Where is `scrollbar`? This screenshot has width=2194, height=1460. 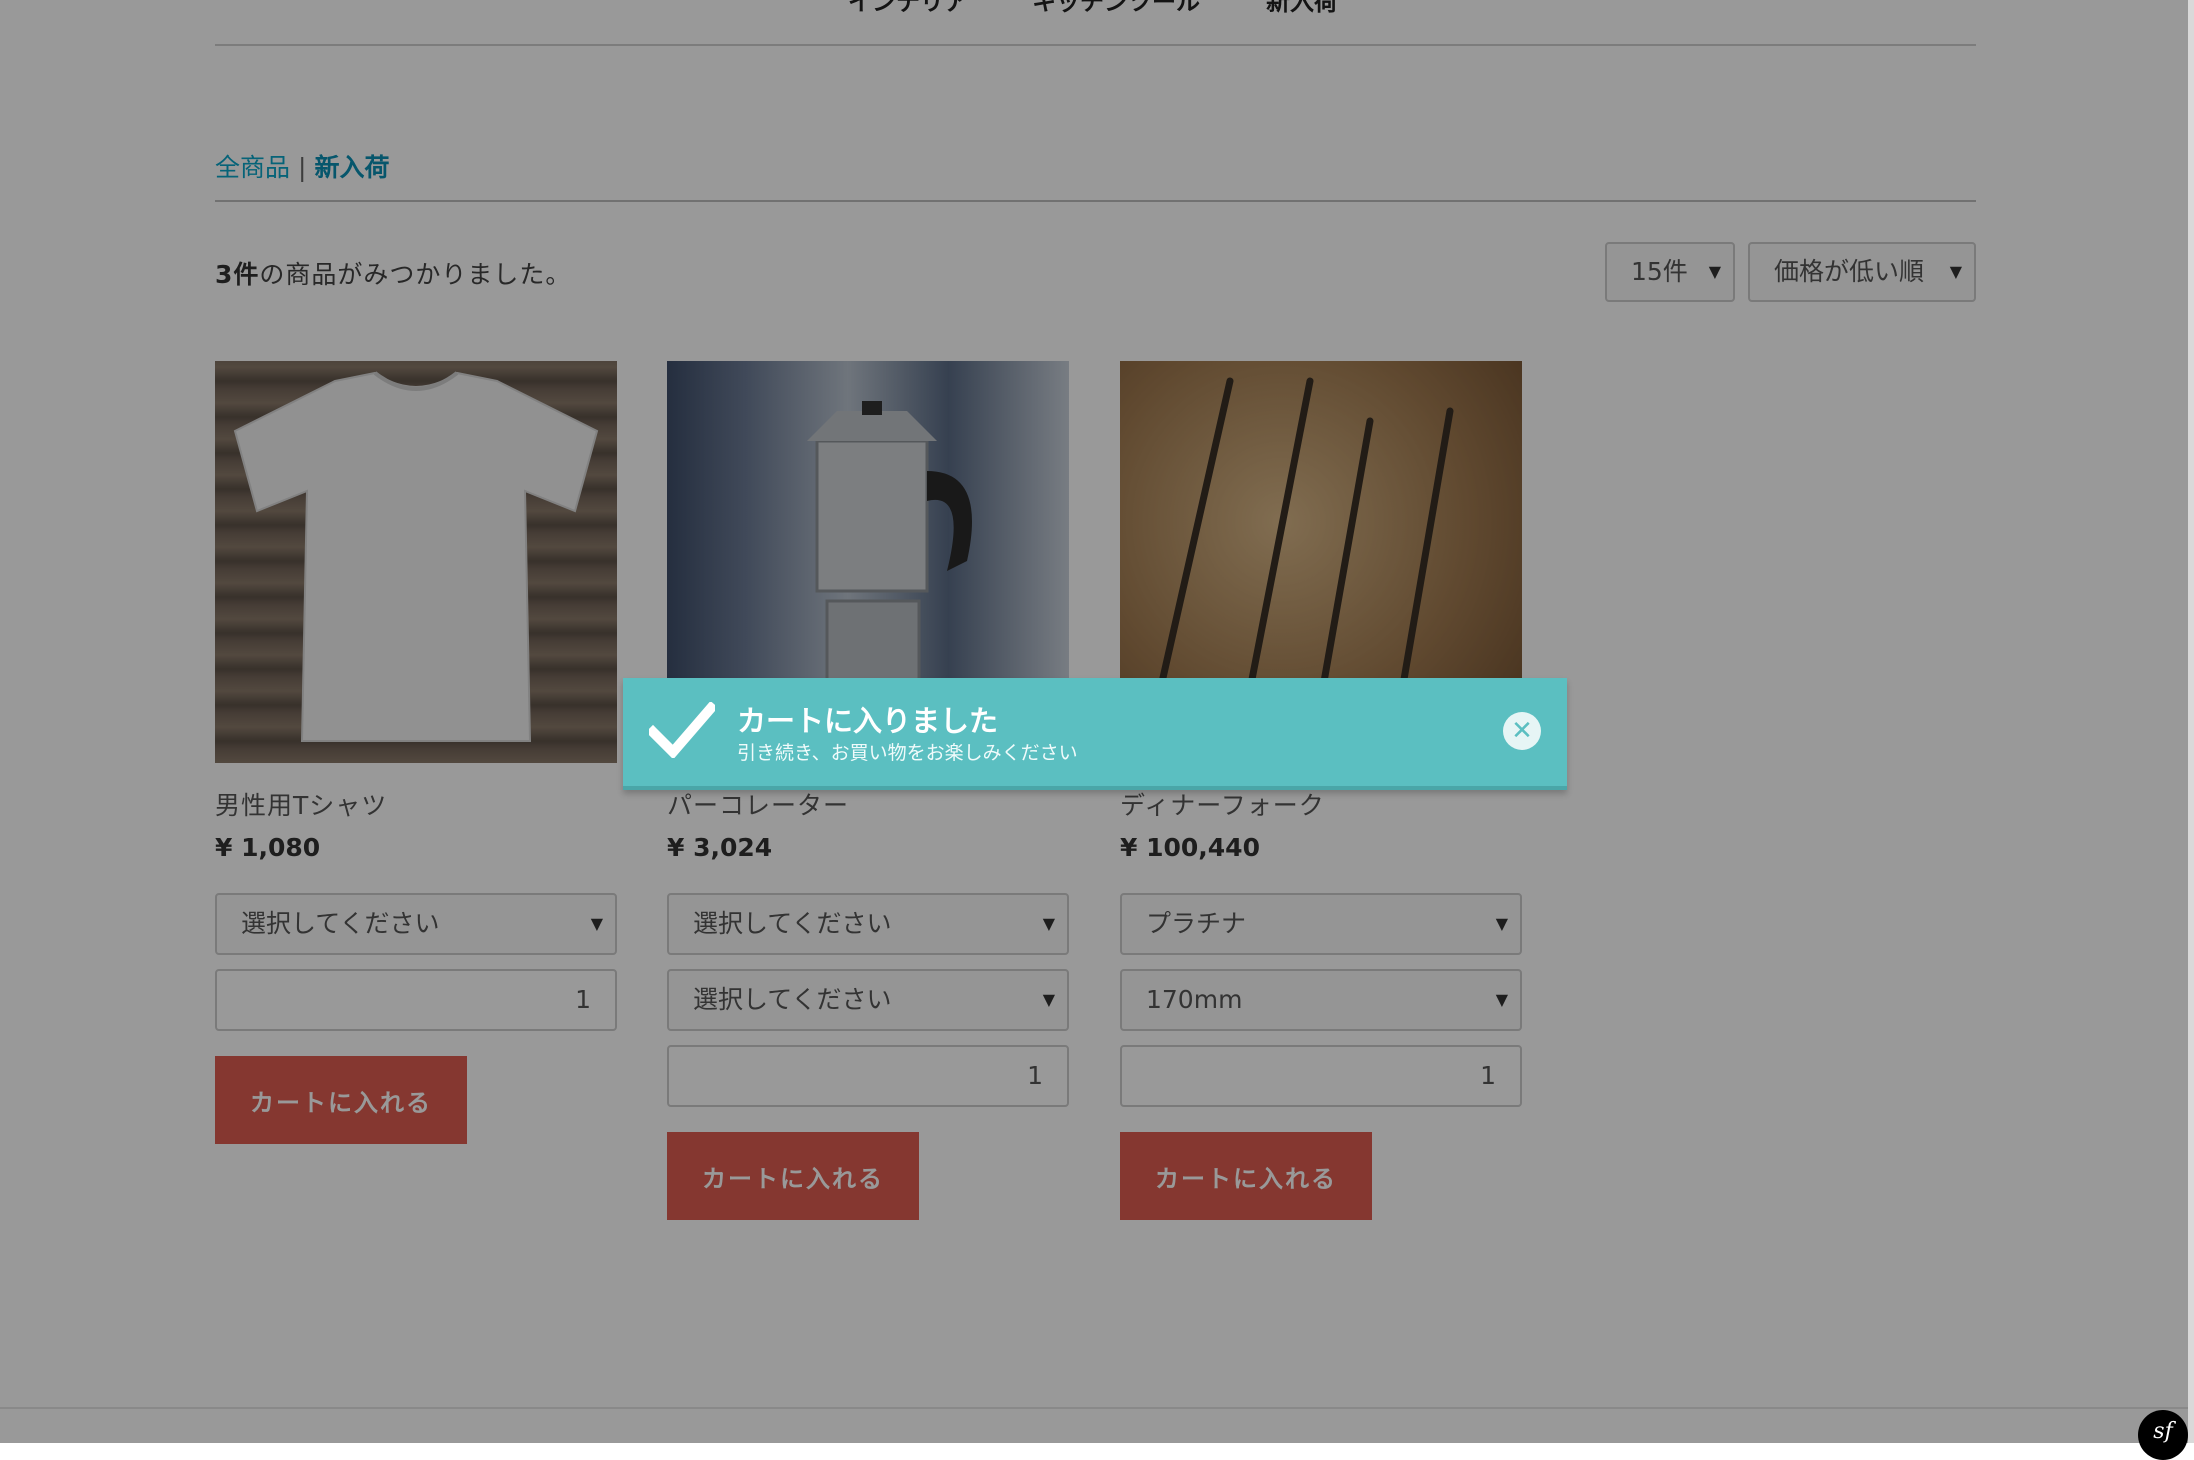
scrollbar is located at coordinates (2191, 721).